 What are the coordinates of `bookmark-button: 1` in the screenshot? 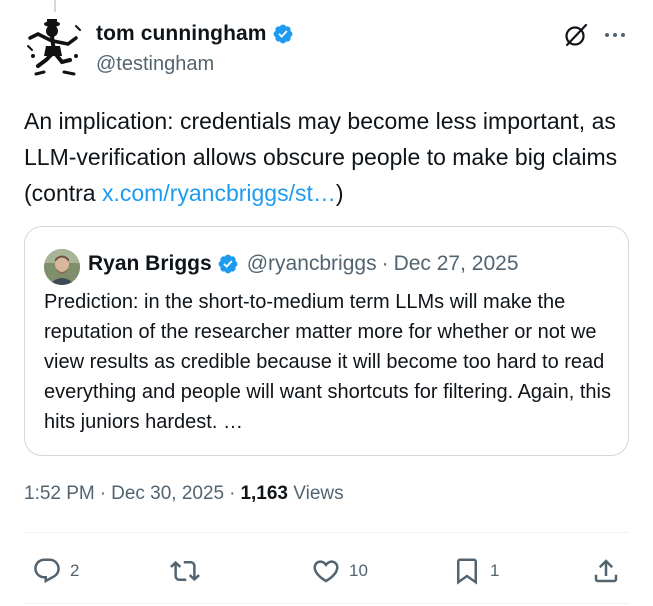 It's located at (475, 571).